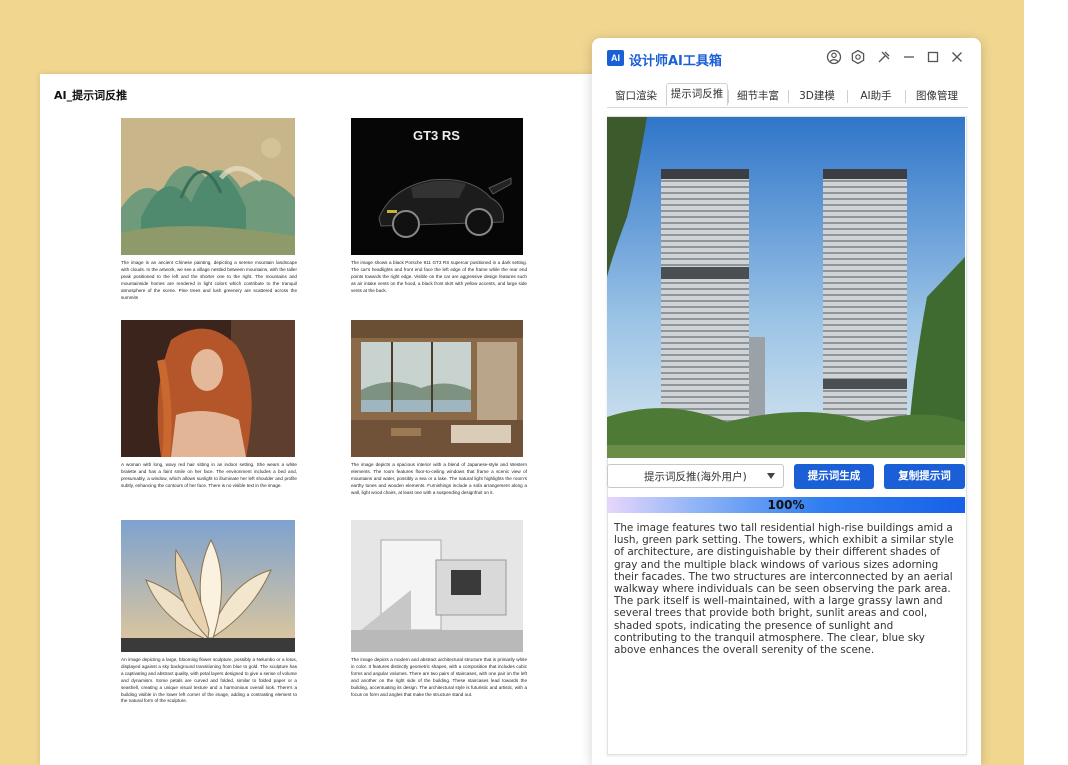 Image resolution: width=1068 pixels, height=765 pixels. What do you see at coordinates (436, 135) in the screenshot?
I see `gt3-badge-text: GT3 RS` at bounding box center [436, 135].